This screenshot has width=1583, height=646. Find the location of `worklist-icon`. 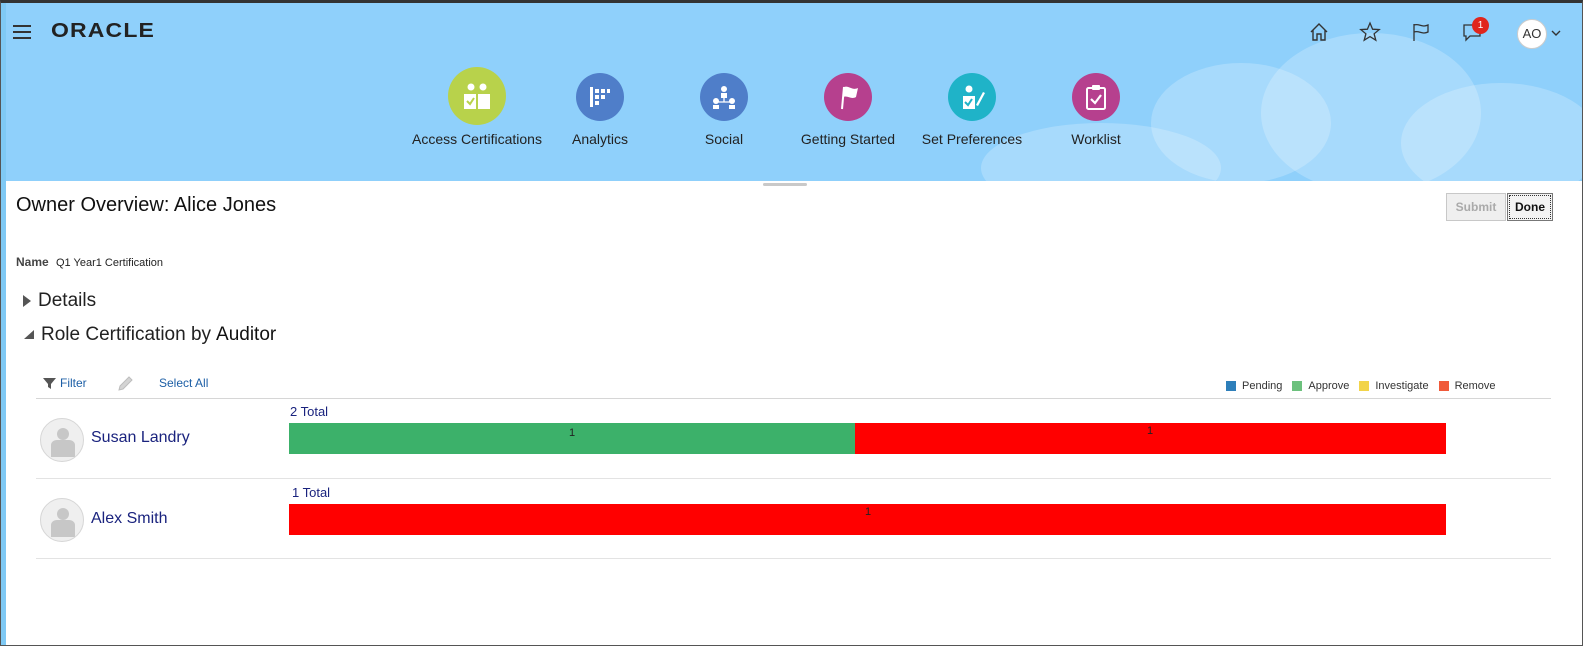

worklist-icon is located at coordinates (1096, 97).